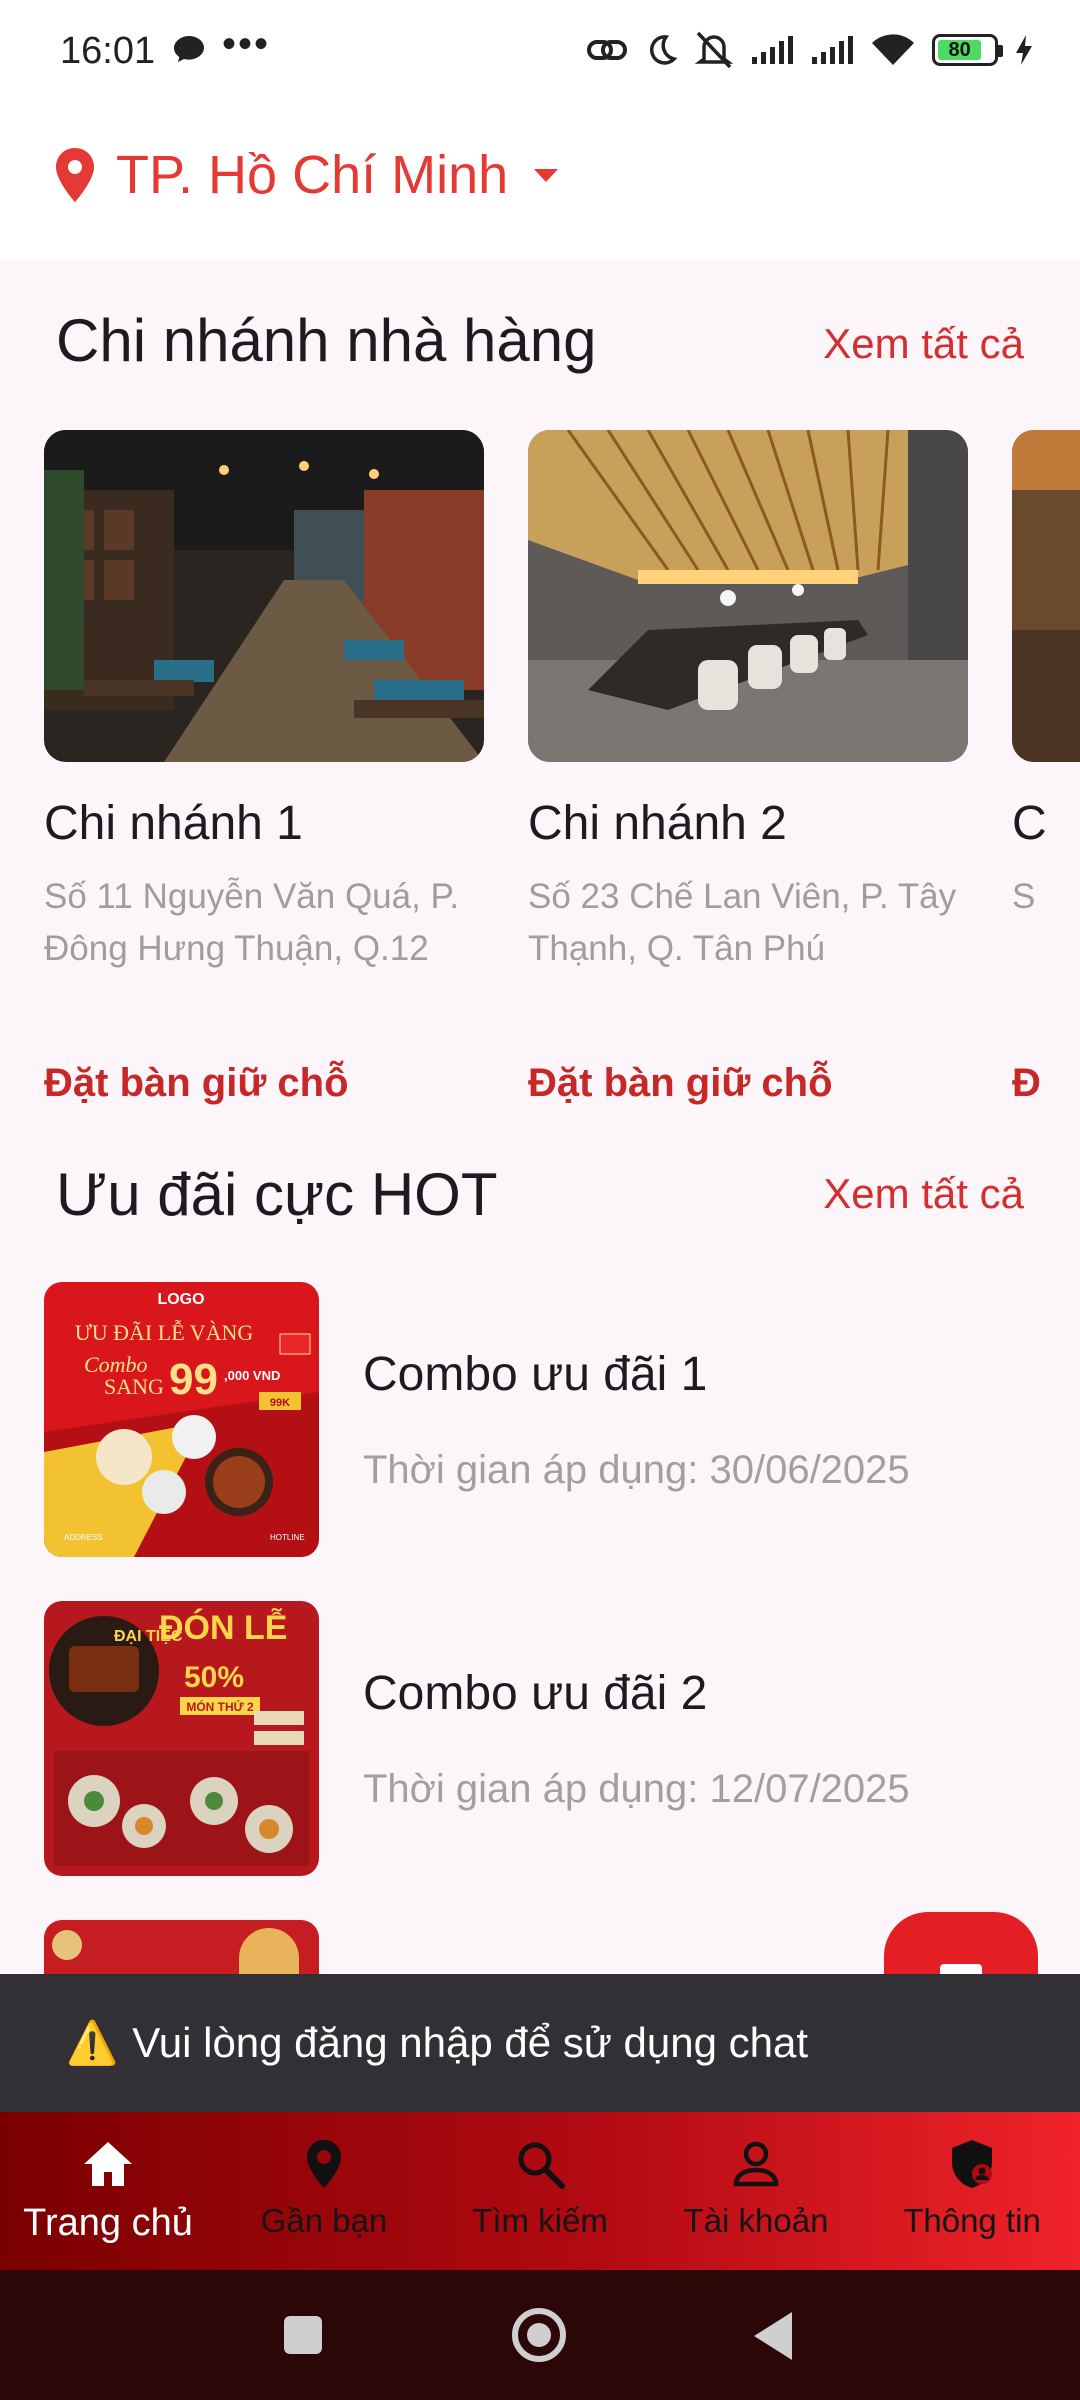  Describe the element at coordinates (1024, 896) in the screenshot. I see `branch-address: S` at that location.